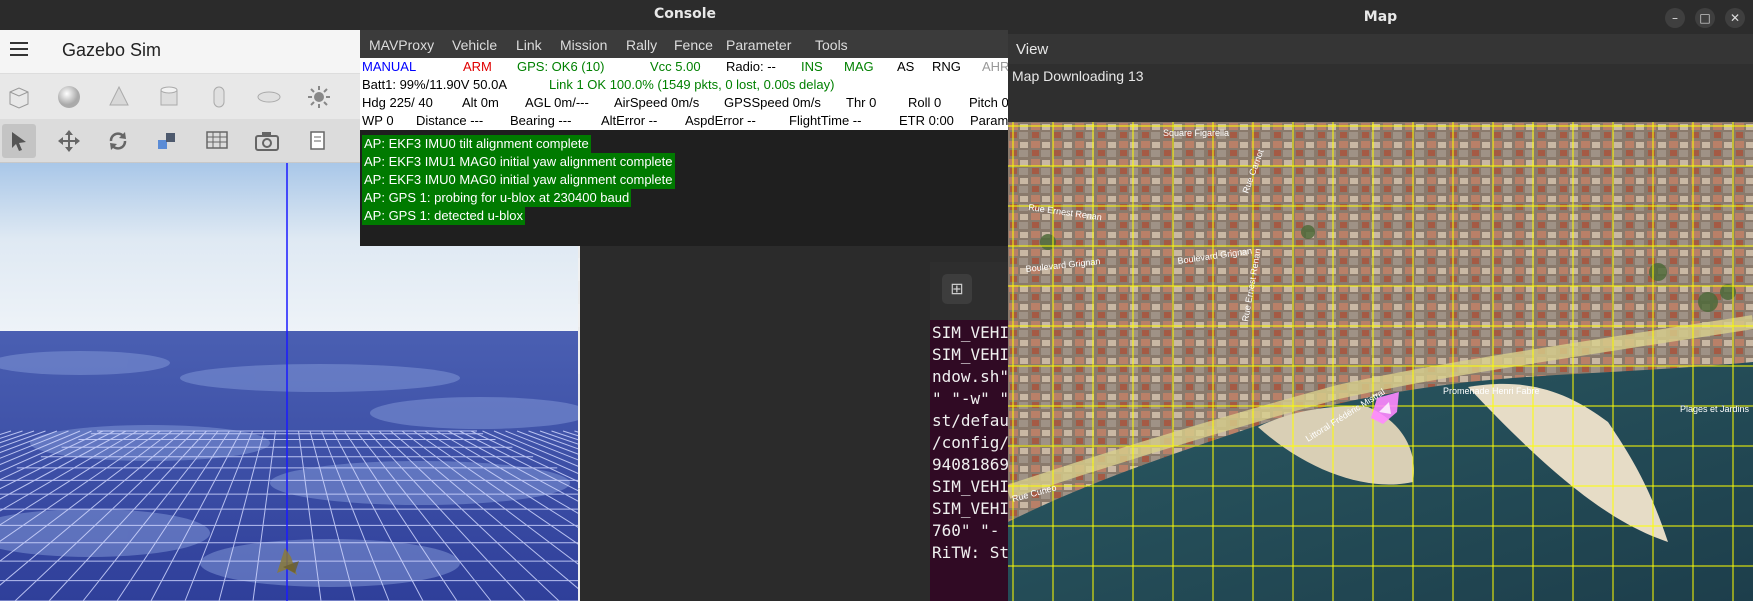 Image resolution: width=1753 pixels, height=601 pixels. I want to click on map-titlebar: Map – □ ✕, so click(1380, 17).